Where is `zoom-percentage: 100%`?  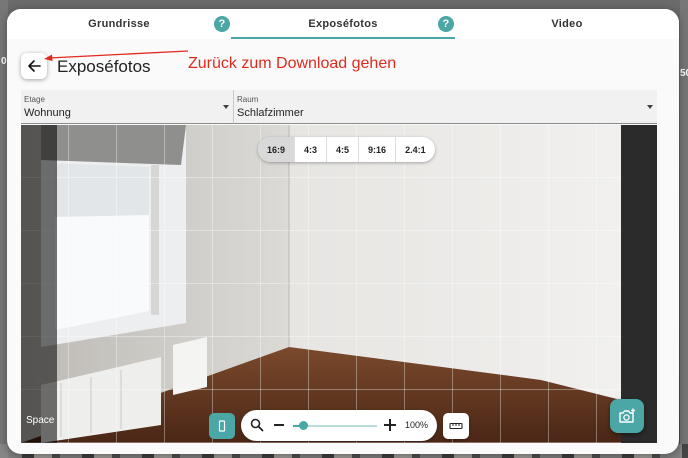
zoom-percentage: 100% is located at coordinates (417, 425).